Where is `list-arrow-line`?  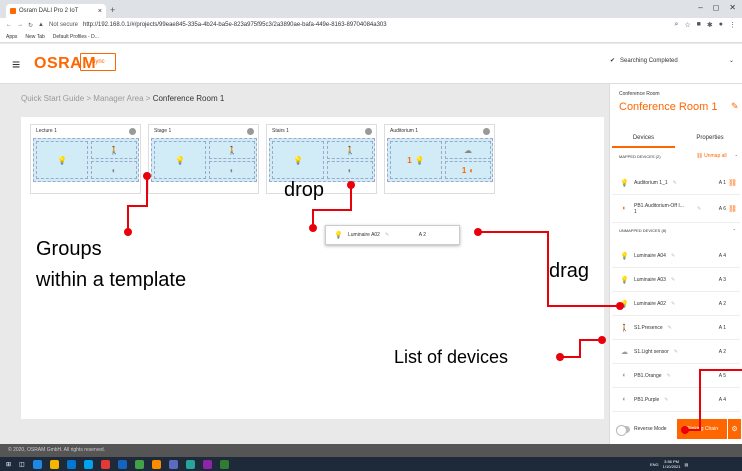 list-arrow-line is located at coordinates (581, 348).